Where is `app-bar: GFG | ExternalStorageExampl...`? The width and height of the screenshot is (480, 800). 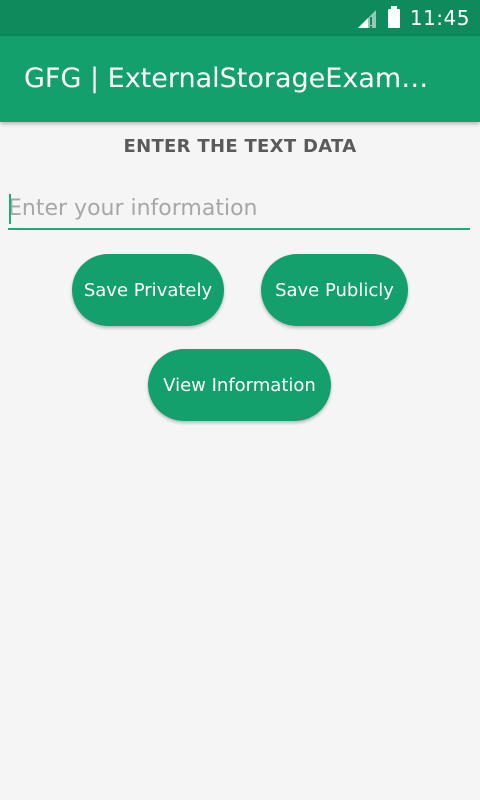 app-bar: GFG | ExternalStorageExampl... is located at coordinates (240, 79).